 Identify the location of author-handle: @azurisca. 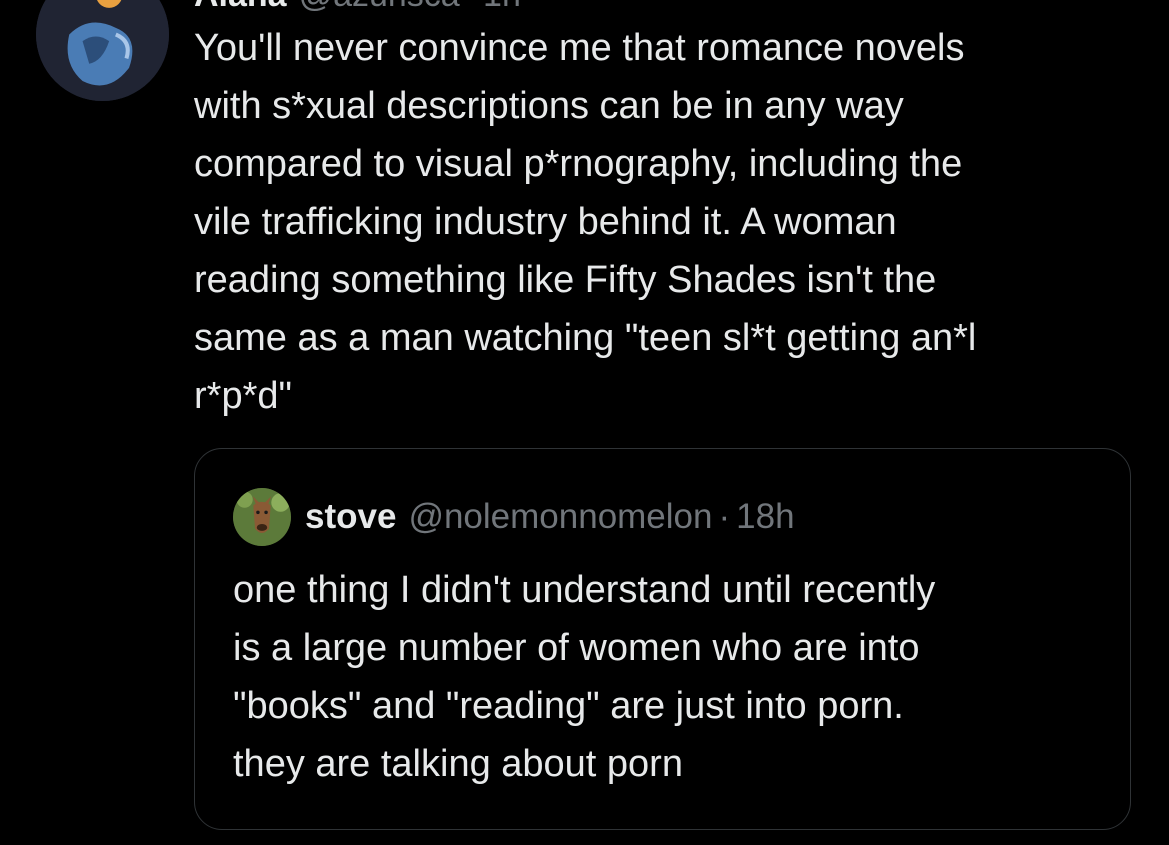
(379, 7).